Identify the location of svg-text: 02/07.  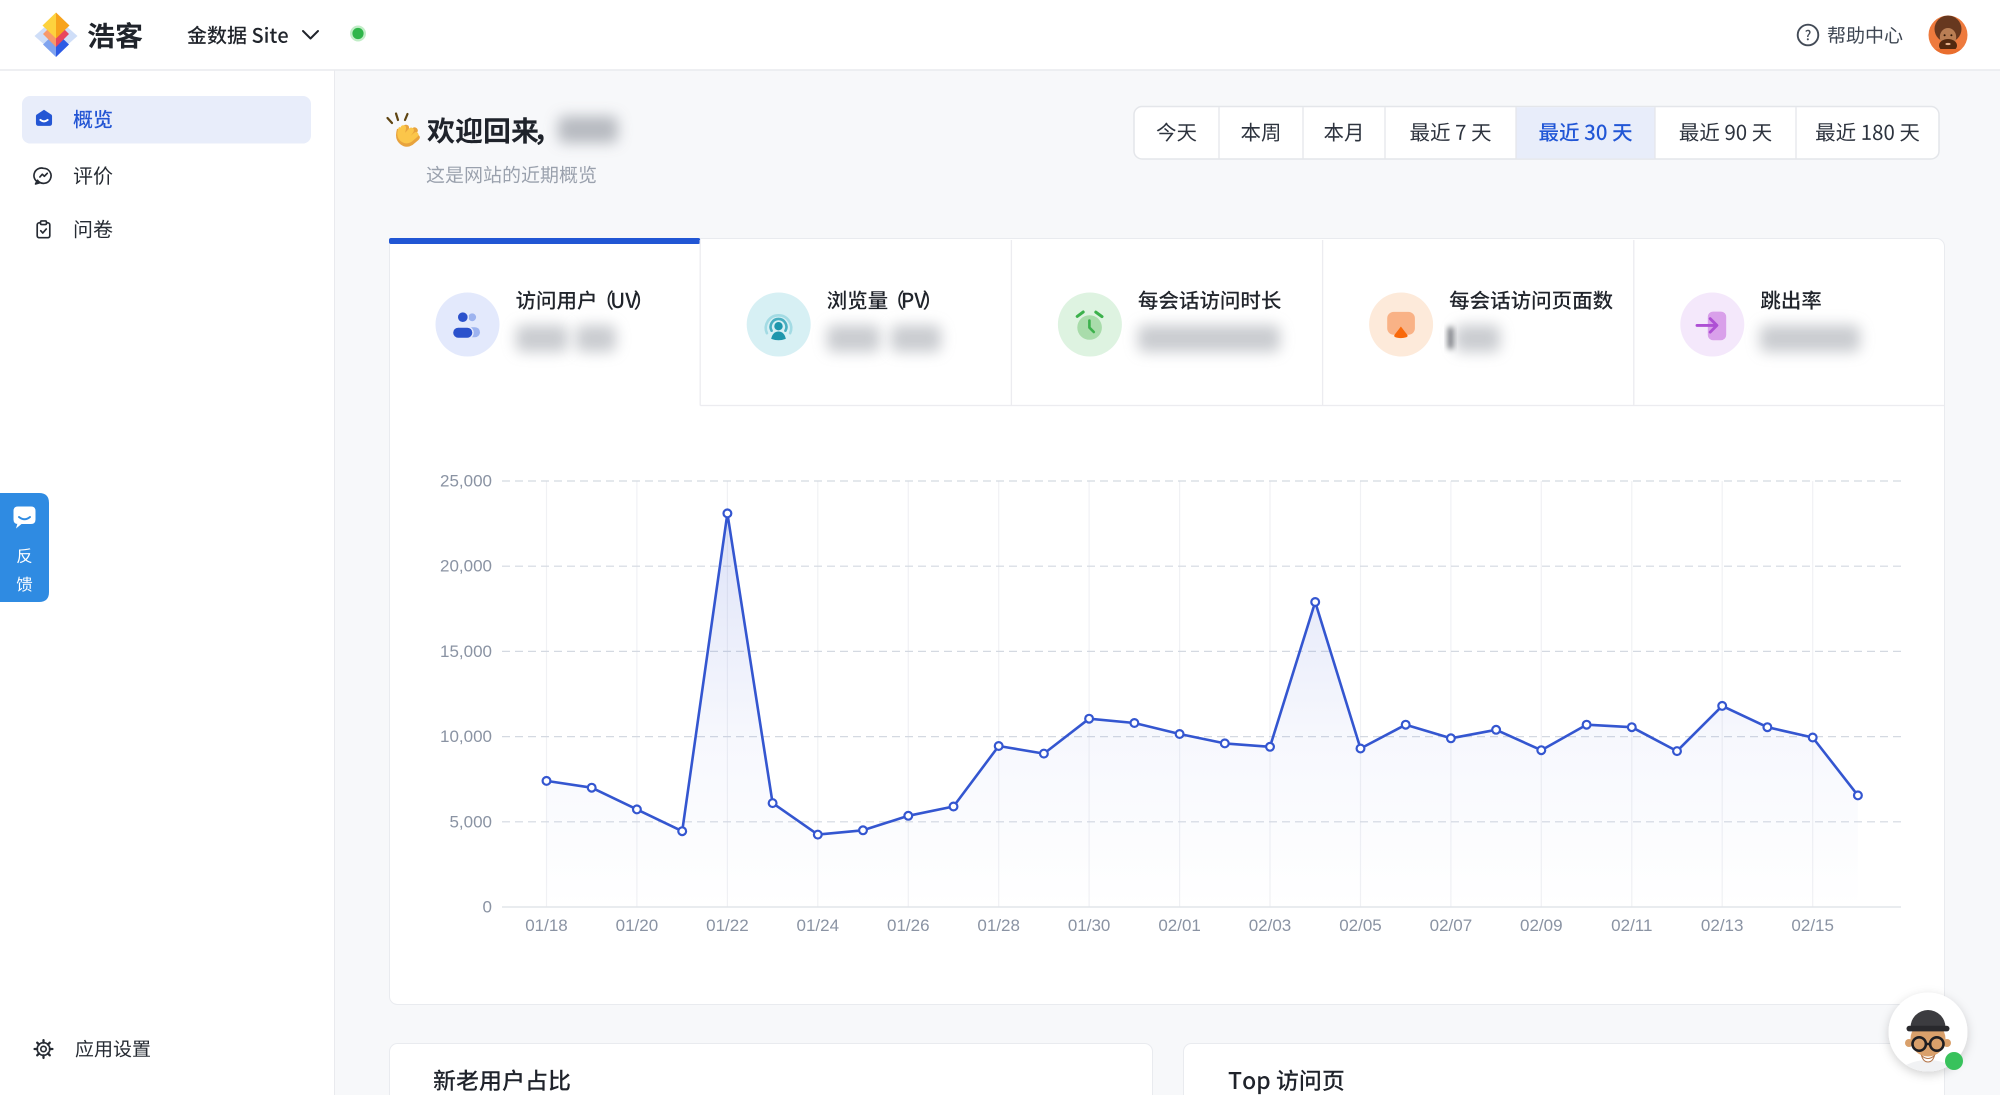
(1451, 925).